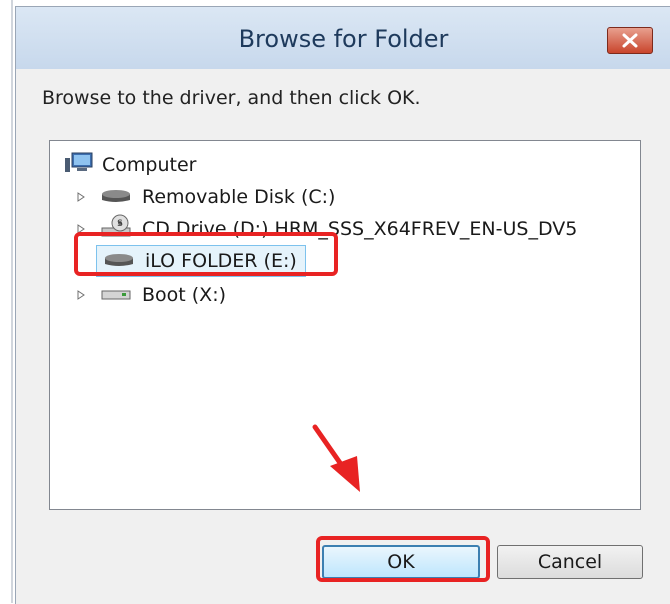 Image resolution: width=670 pixels, height=604 pixels. What do you see at coordinates (336, 458) in the screenshot?
I see `annotation-arrow-icon` at bounding box center [336, 458].